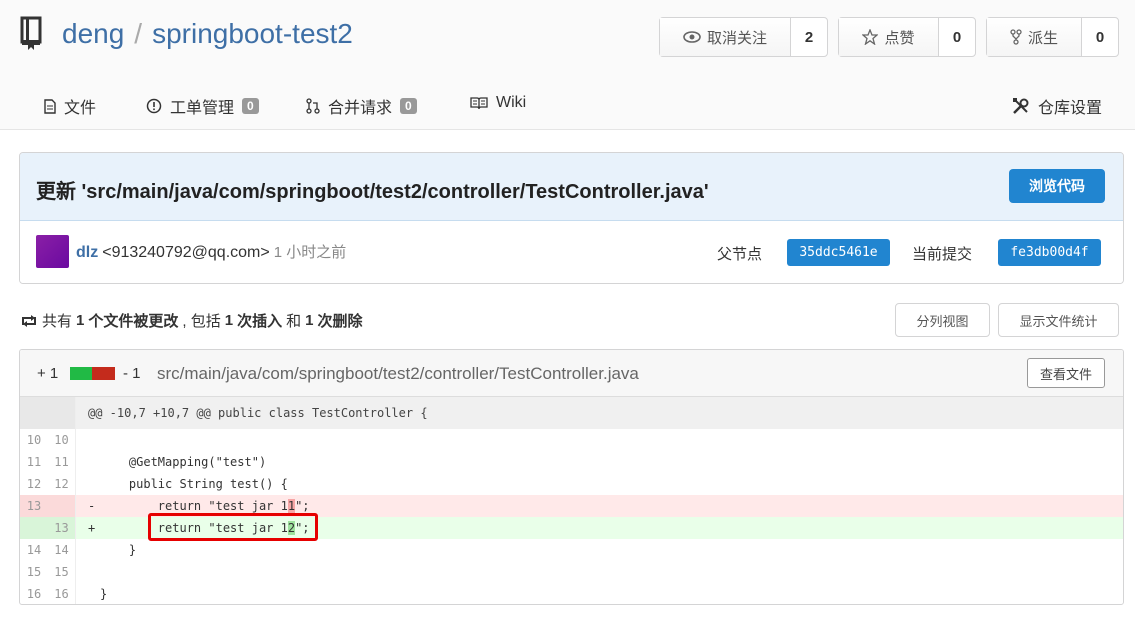  I want to click on eye-icon, so click(692, 37).